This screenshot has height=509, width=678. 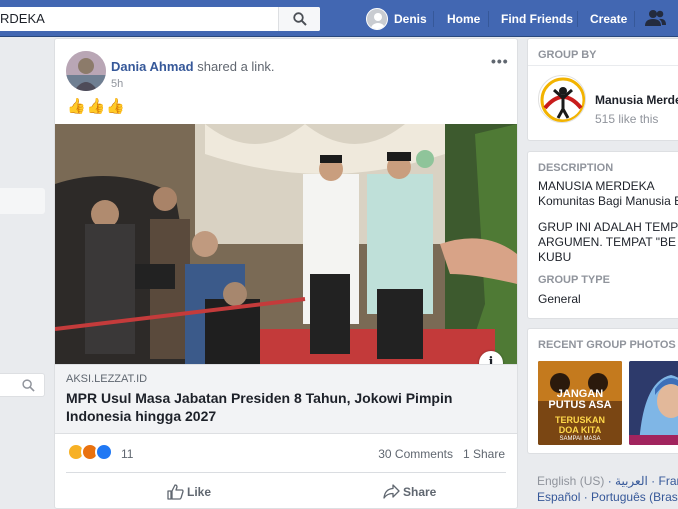 What do you see at coordinates (580, 439) in the screenshot?
I see `photo-caption-line: SAMPAI MASA` at bounding box center [580, 439].